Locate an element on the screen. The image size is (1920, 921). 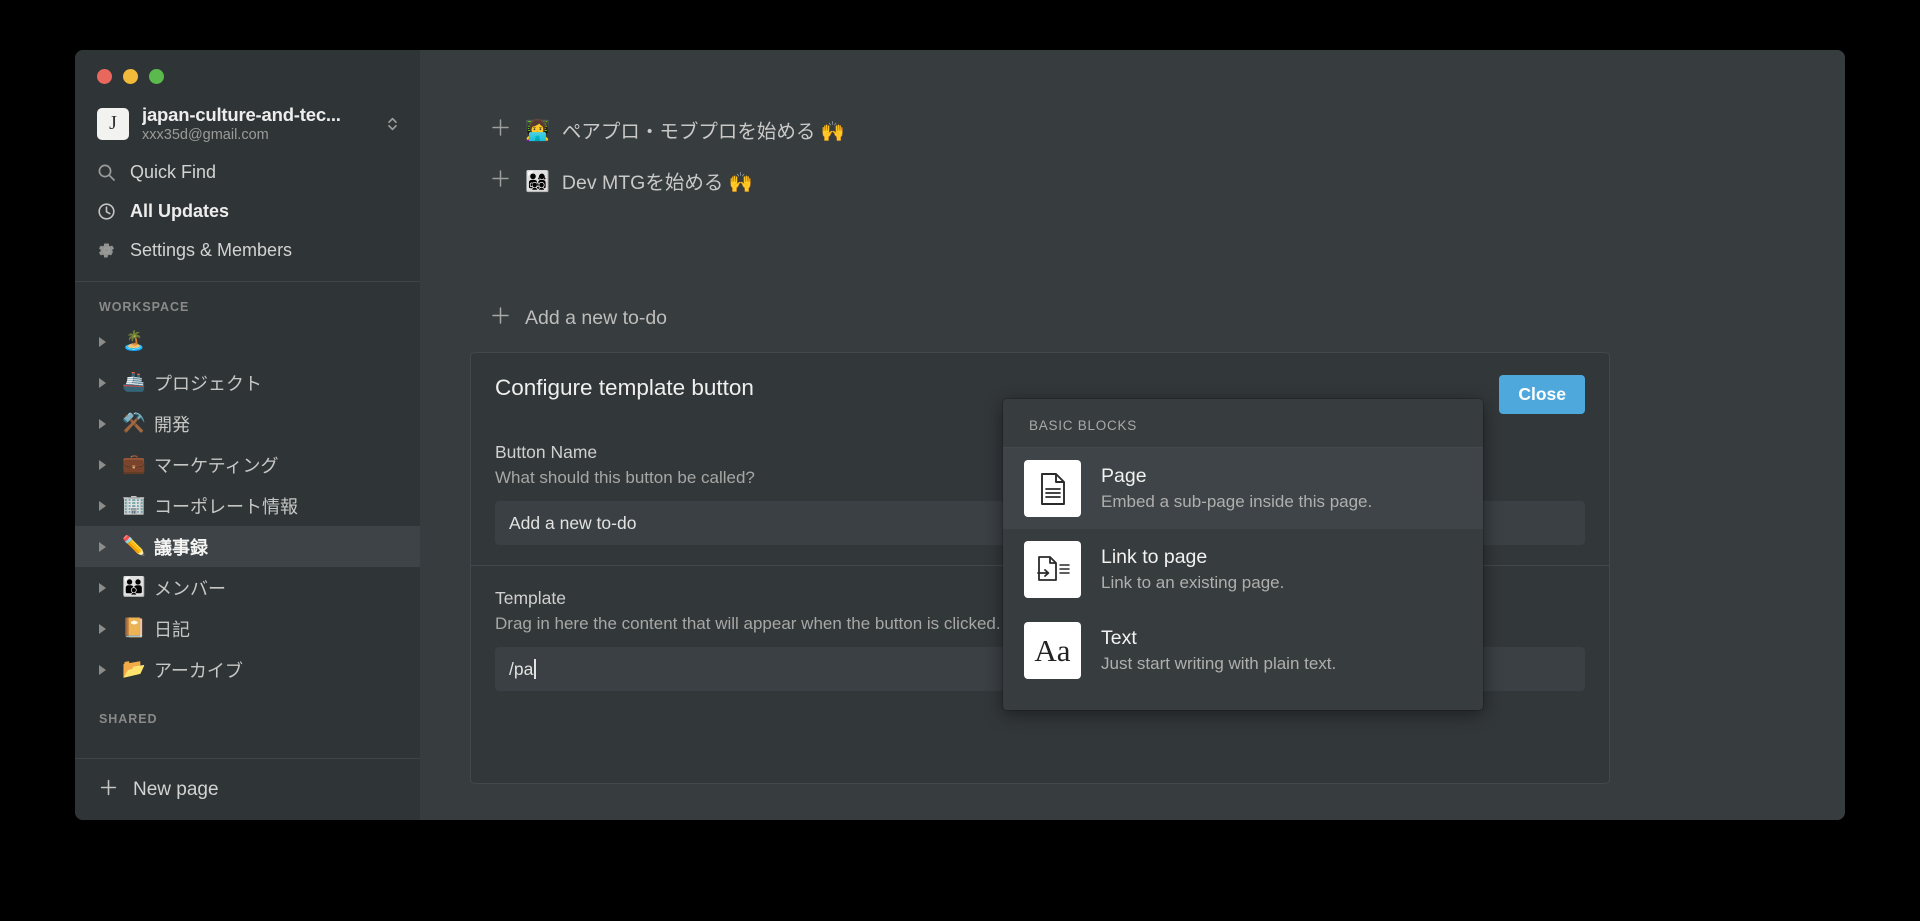
sidebar-item-settings-members: Settings & Members is located at coordinates (247, 250).